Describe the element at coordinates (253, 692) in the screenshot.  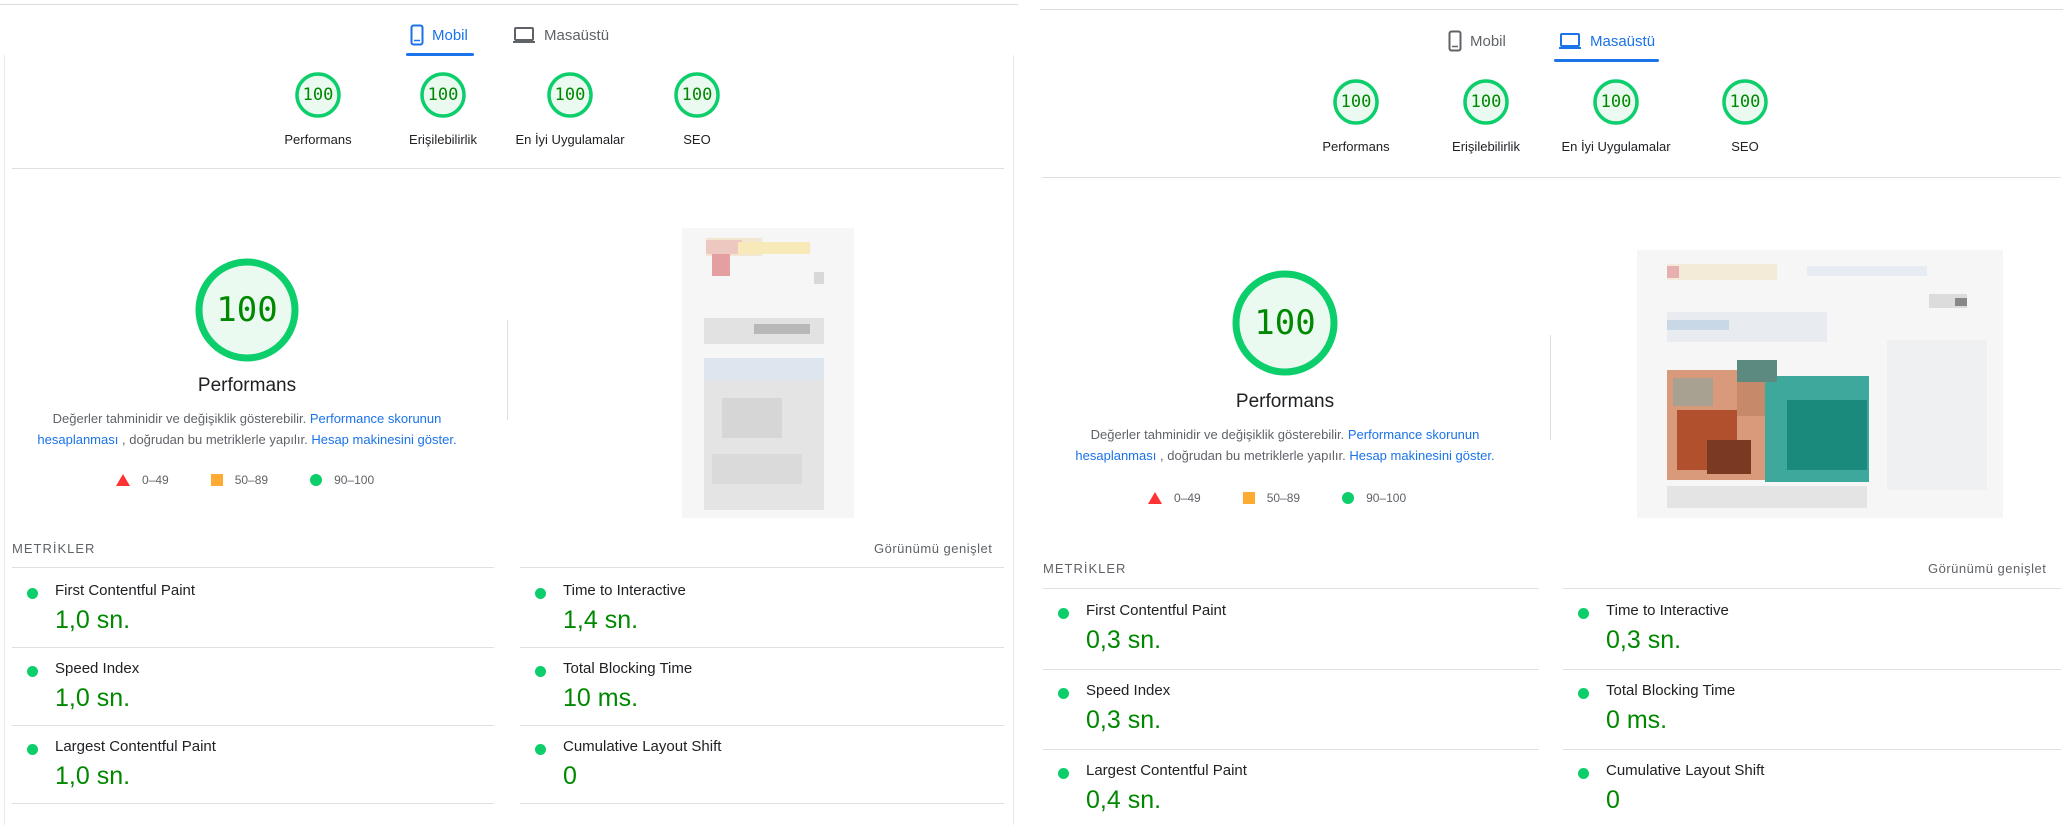
I see `metric-speed-index: Speed Index 1,0 sn.` at that location.